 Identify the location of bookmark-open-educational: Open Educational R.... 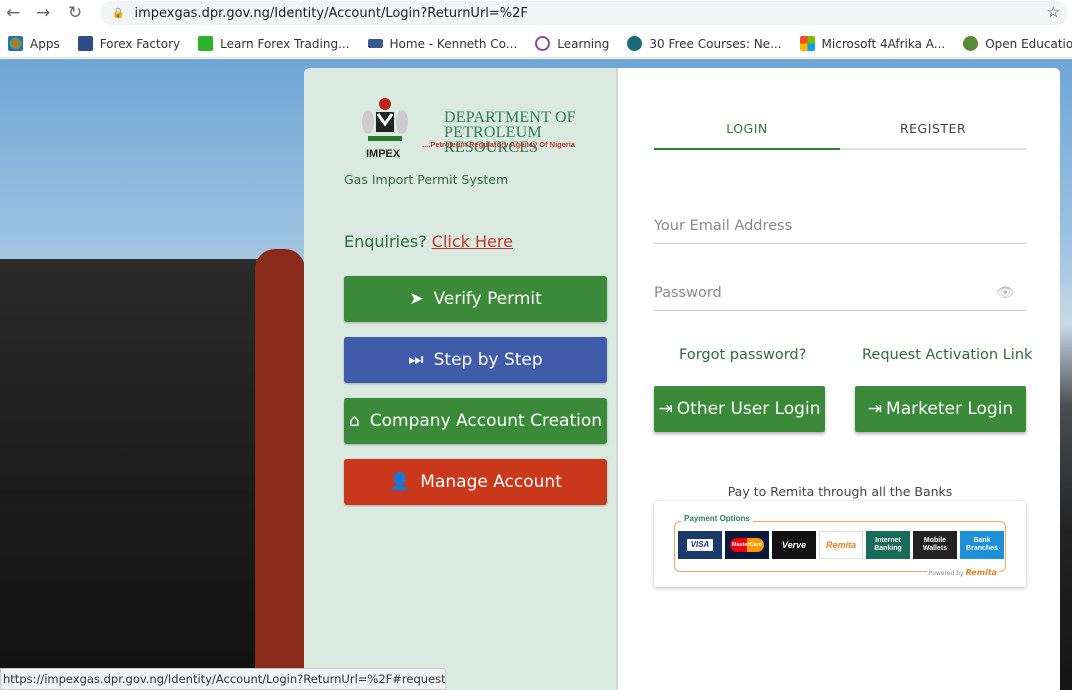
(1017, 43).